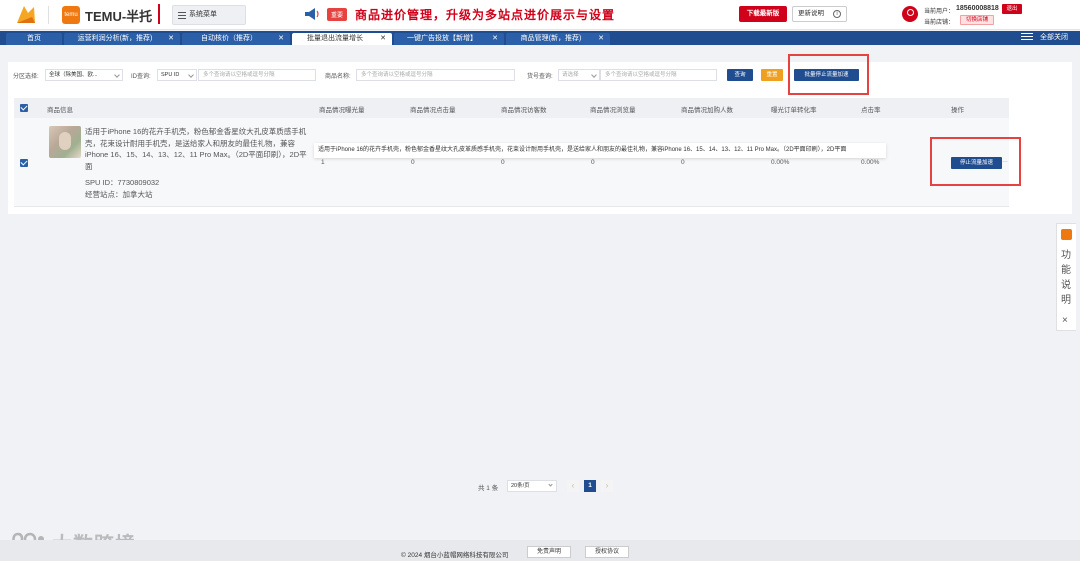  I want to click on column-header: 商品情况加购人数, so click(707, 110).